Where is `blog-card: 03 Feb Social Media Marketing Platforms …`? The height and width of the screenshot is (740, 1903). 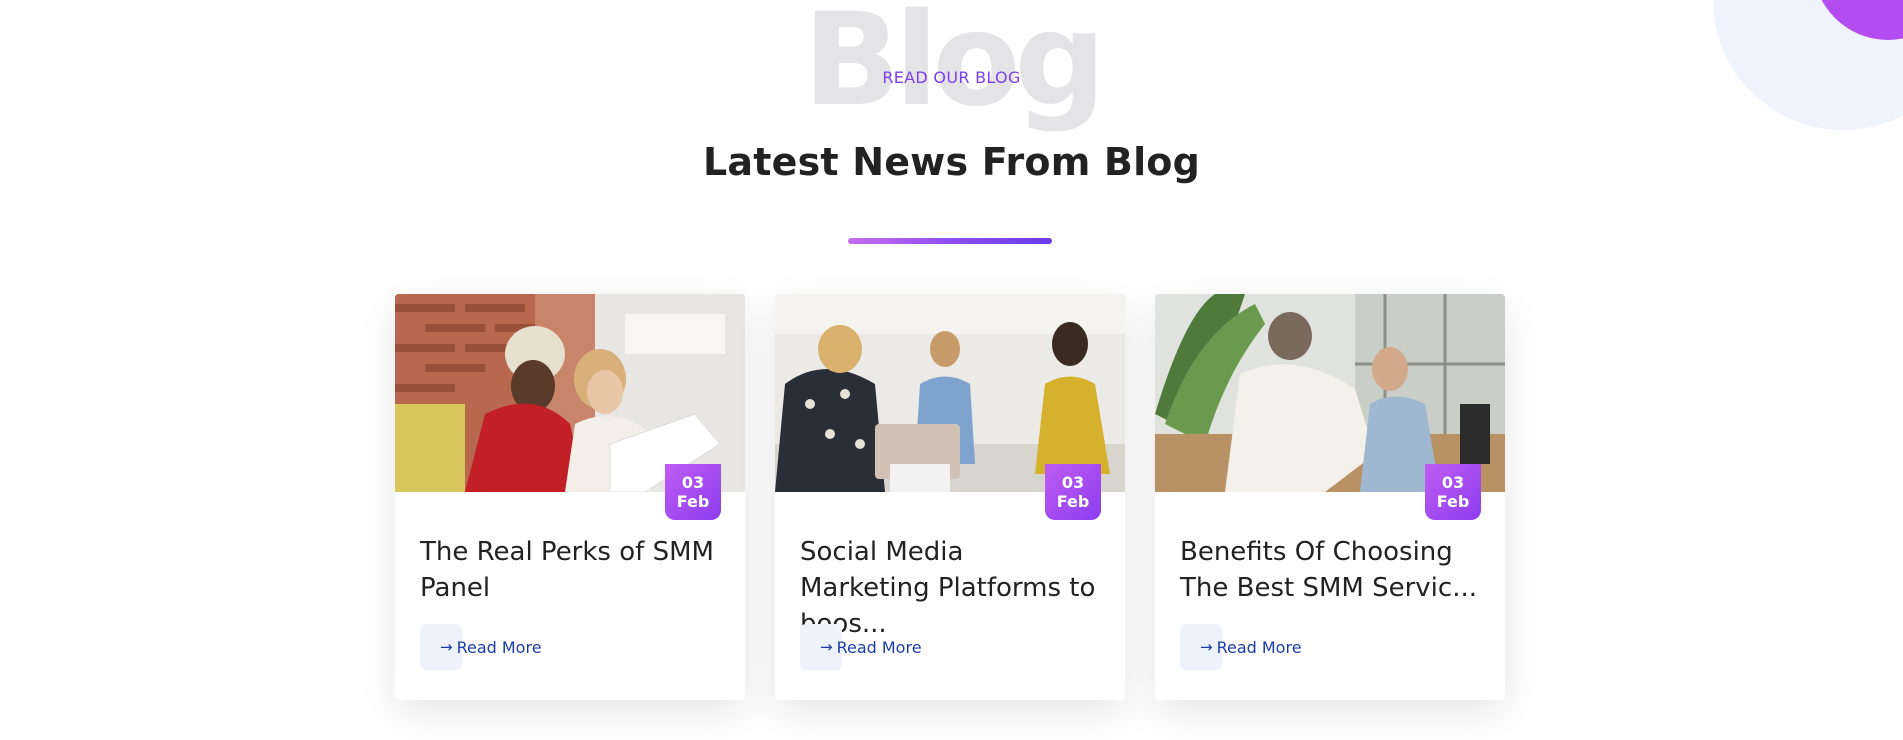
blog-card: 03 Feb Social Media Marketing Platforms … is located at coordinates (950, 497).